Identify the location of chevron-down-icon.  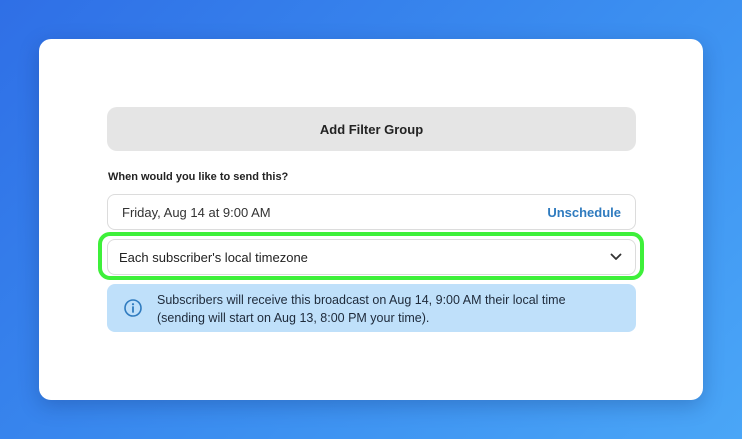
(616, 257).